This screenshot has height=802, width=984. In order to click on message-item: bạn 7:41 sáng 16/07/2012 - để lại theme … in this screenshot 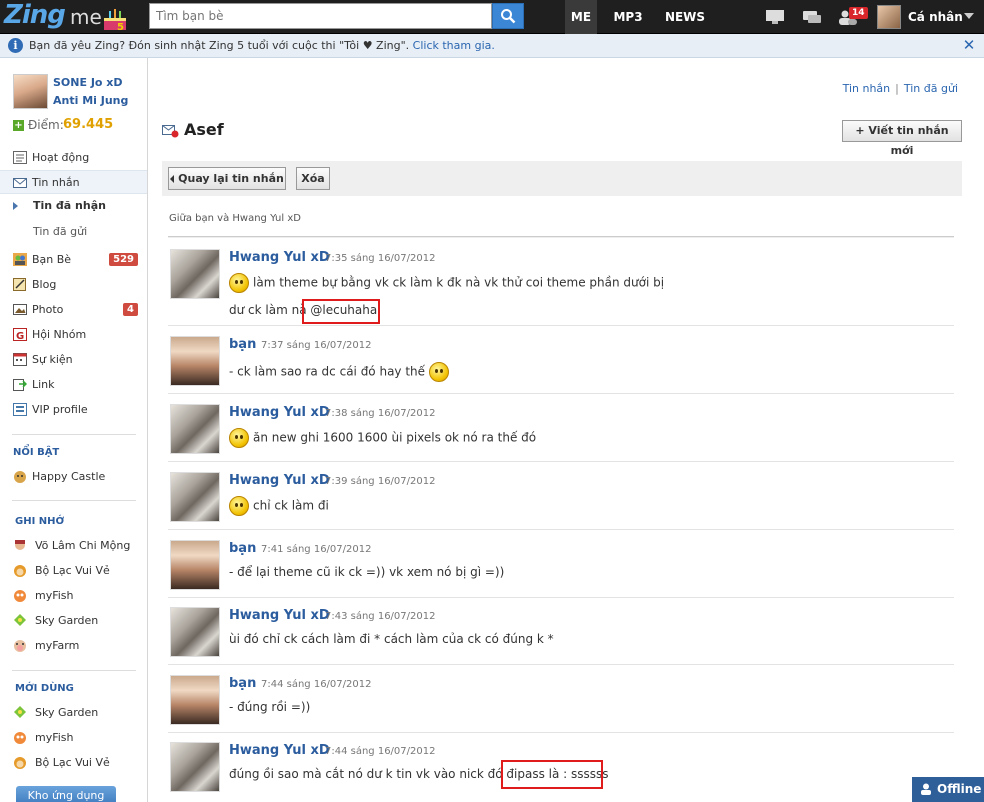, I will do `click(561, 569)`.